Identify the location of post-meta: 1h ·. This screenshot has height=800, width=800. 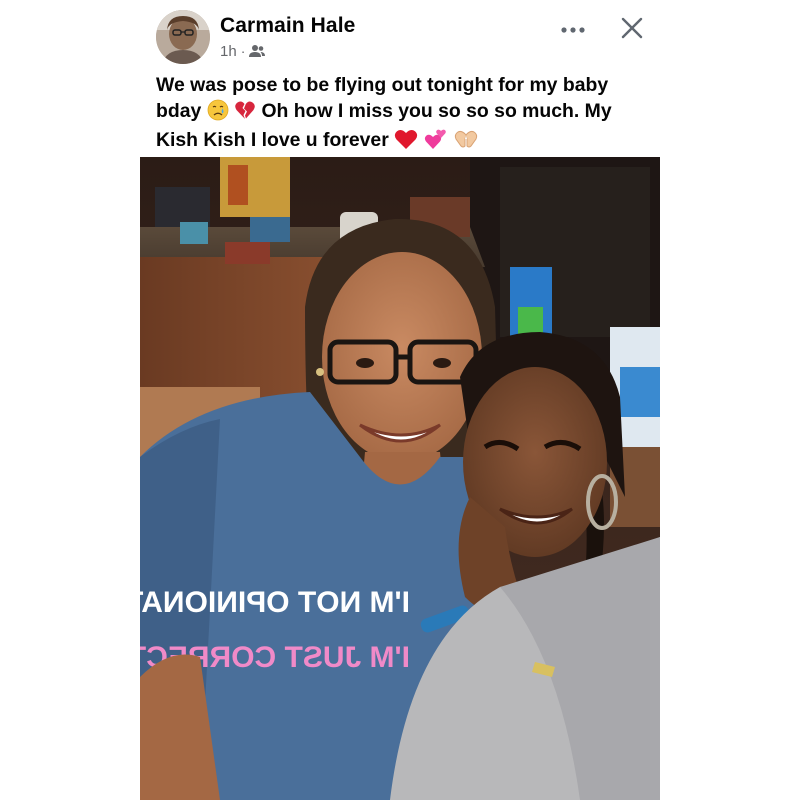
(243, 51).